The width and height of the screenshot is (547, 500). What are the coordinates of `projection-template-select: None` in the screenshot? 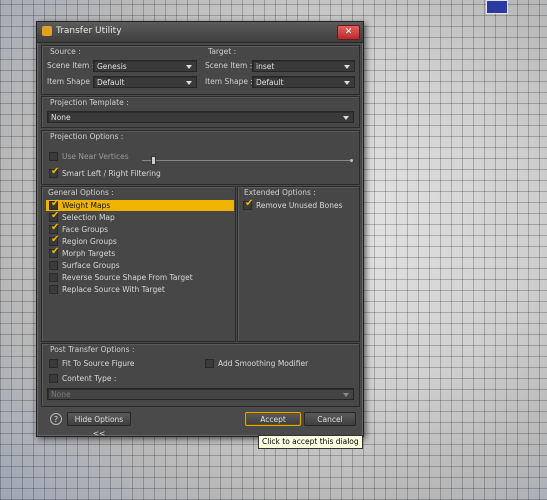 It's located at (200, 117).